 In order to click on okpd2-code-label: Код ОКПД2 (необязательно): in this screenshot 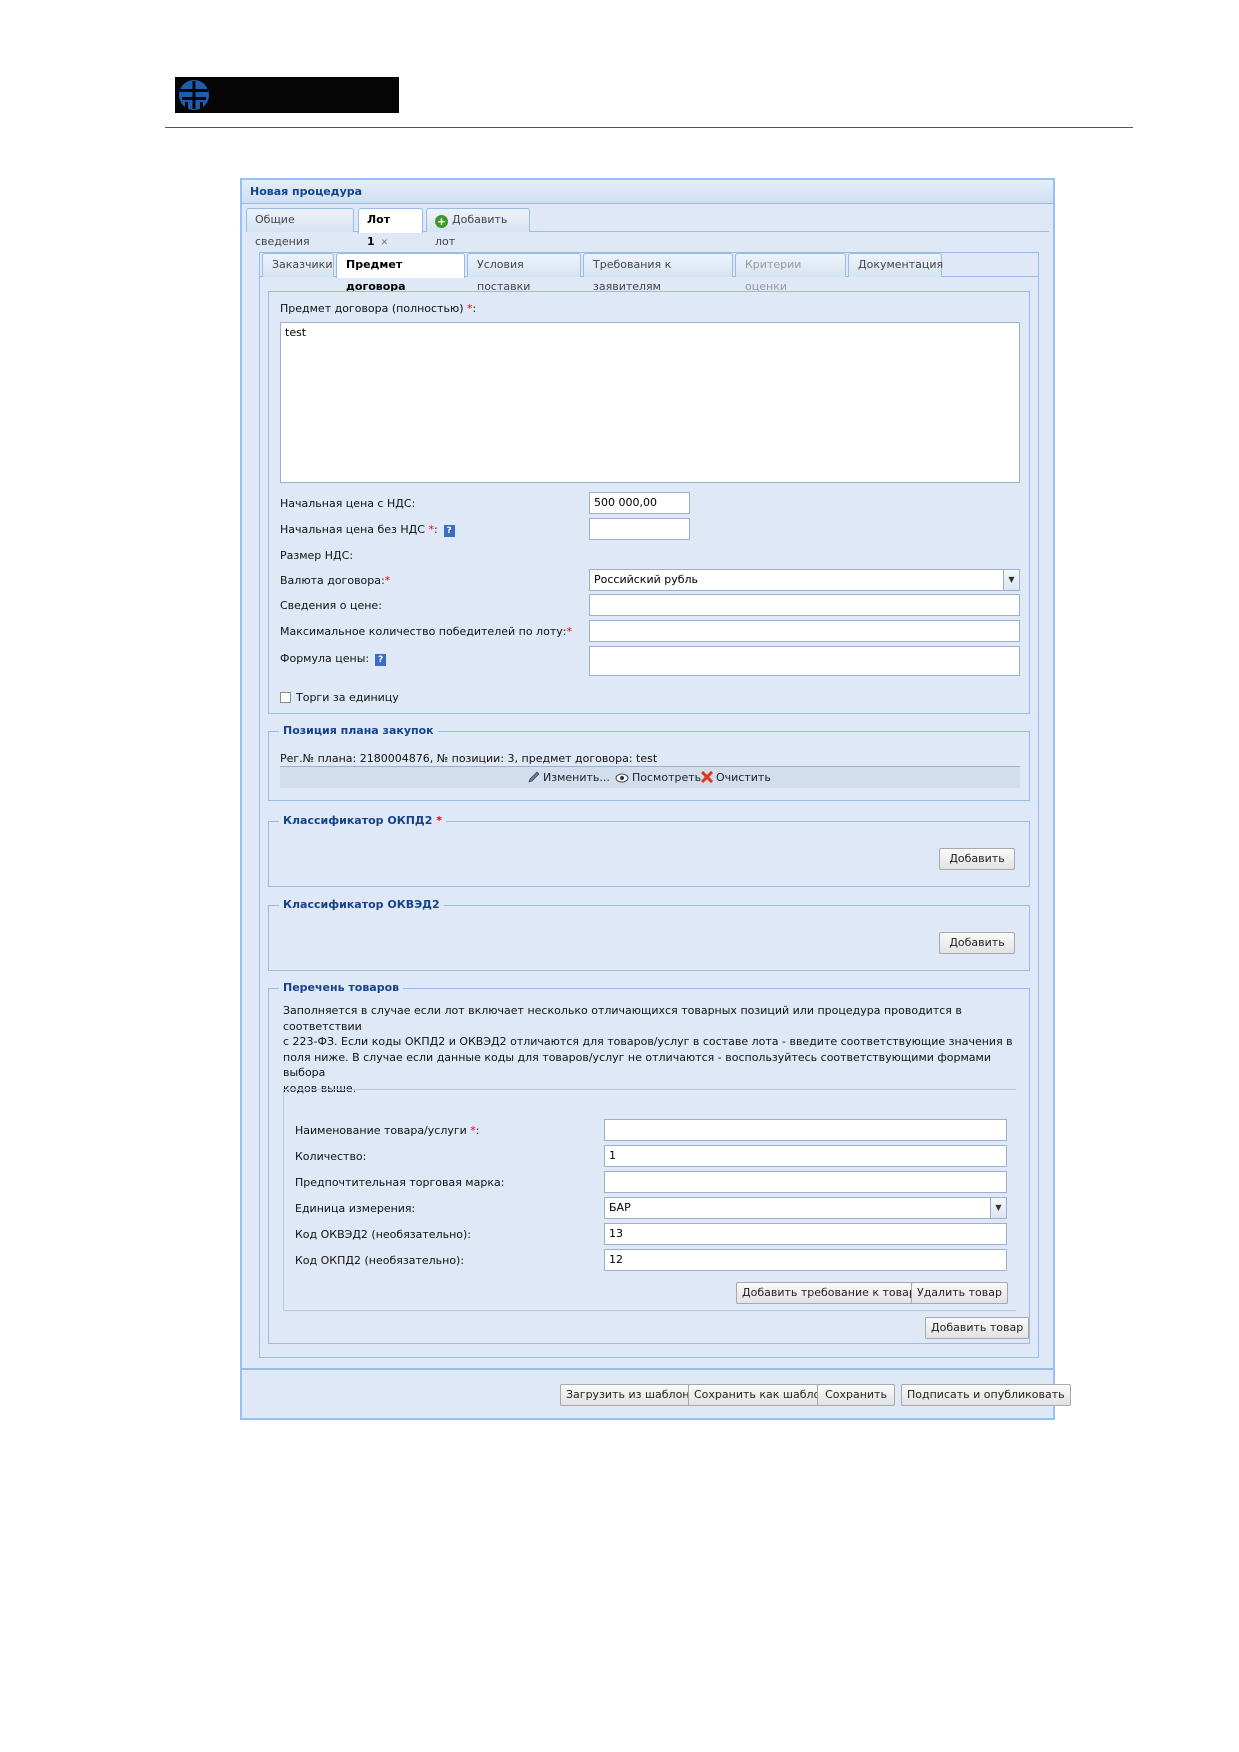, I will do `click(380, 1260)`.